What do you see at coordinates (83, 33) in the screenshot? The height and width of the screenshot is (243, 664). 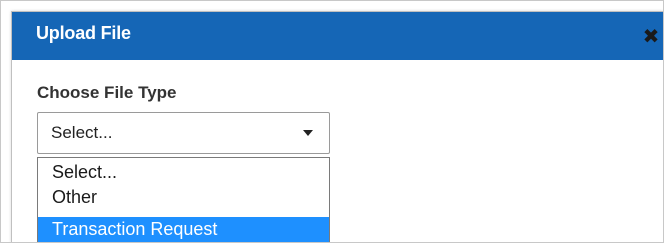 I see `dialog-title: Upload File` at bounding box center [83, 33].